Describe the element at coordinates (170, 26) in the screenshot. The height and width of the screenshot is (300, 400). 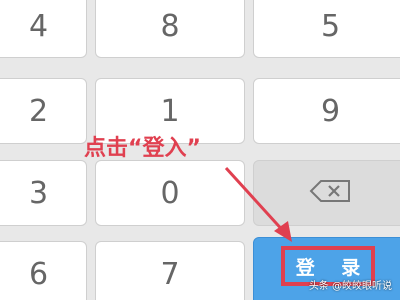
I see `key-8-label: 8` at that location.